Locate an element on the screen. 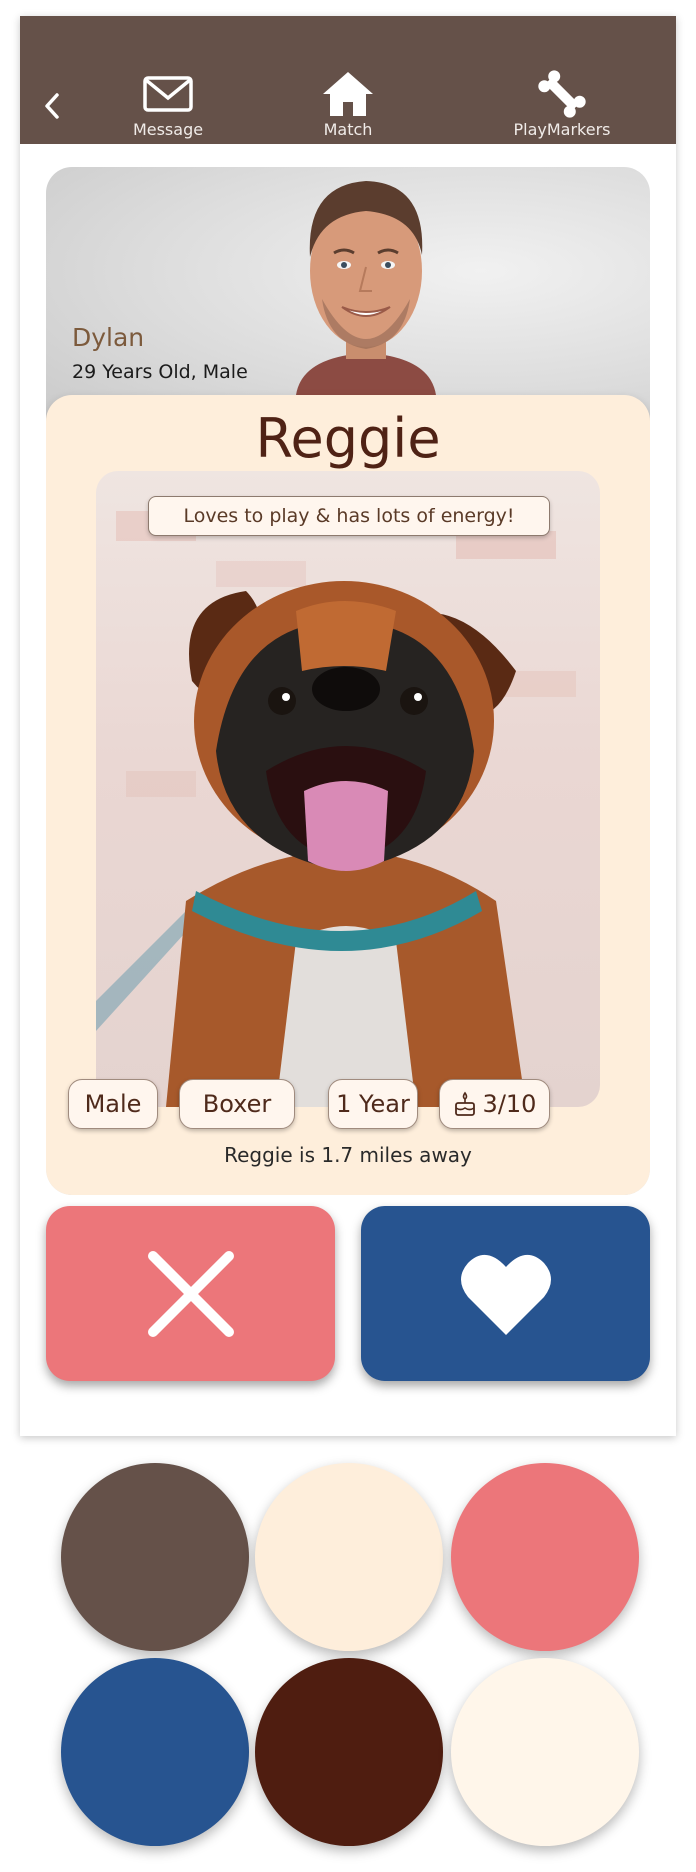 The image size is (696, 1872). chip-sex-label: Male is located at coordinates (113, 1104).